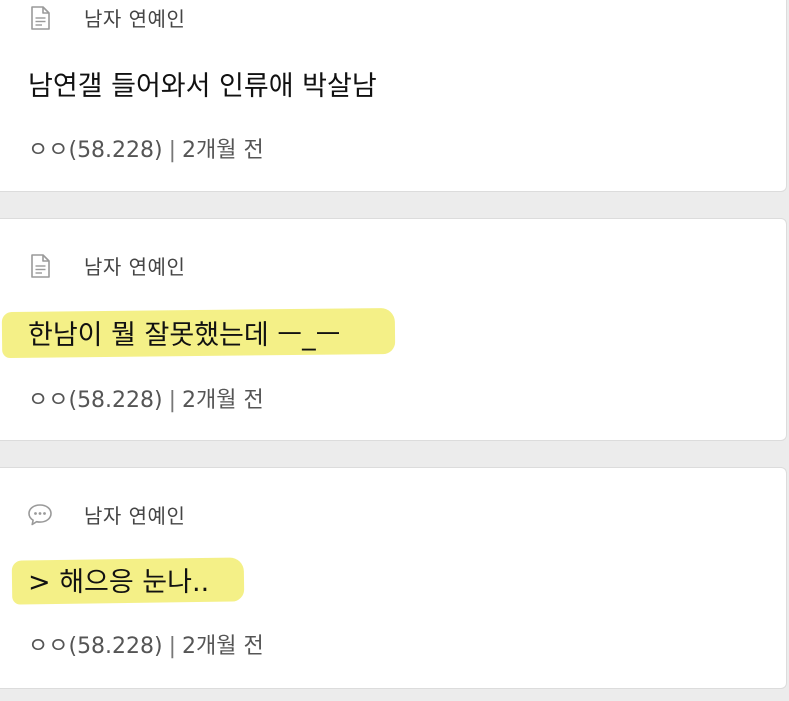 The image size is (789, 701). I want to click on post-title-row: 한남이 뭘 잘못했는데 ㅡ_ㅡ, so click(198, 332).